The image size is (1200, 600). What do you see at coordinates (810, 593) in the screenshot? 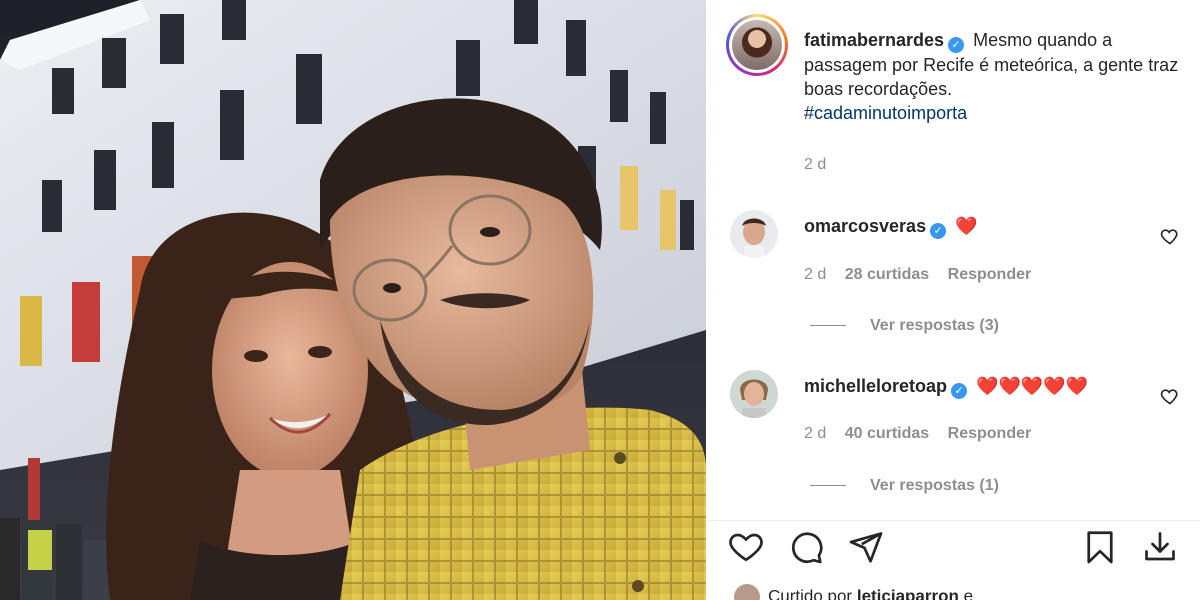
I see `liked-by-prefix: Curtido por` at bounding box center [810, 593].